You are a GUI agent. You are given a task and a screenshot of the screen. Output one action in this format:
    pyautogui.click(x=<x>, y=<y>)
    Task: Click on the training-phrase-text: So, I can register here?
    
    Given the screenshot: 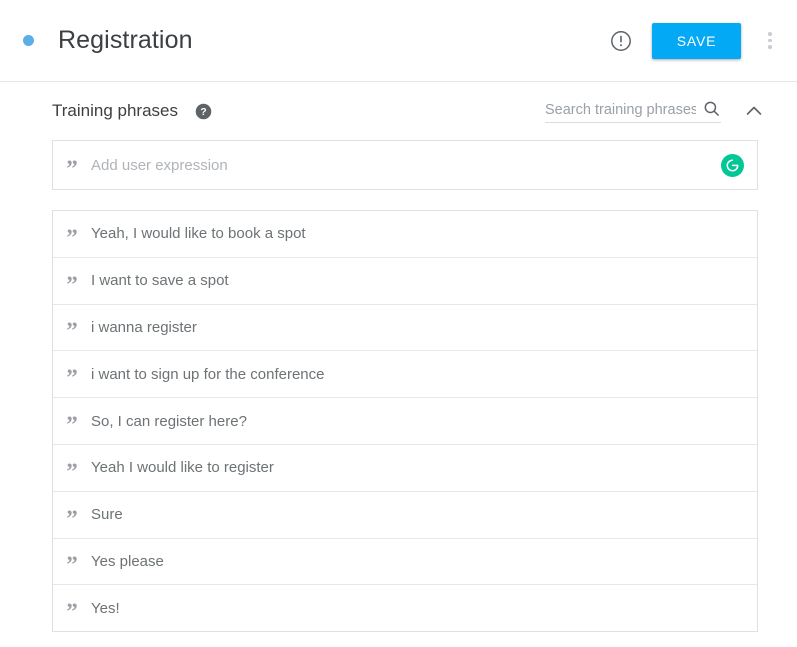 What is the action you would take?
    pyautogui.click(x=169, y=421)
    